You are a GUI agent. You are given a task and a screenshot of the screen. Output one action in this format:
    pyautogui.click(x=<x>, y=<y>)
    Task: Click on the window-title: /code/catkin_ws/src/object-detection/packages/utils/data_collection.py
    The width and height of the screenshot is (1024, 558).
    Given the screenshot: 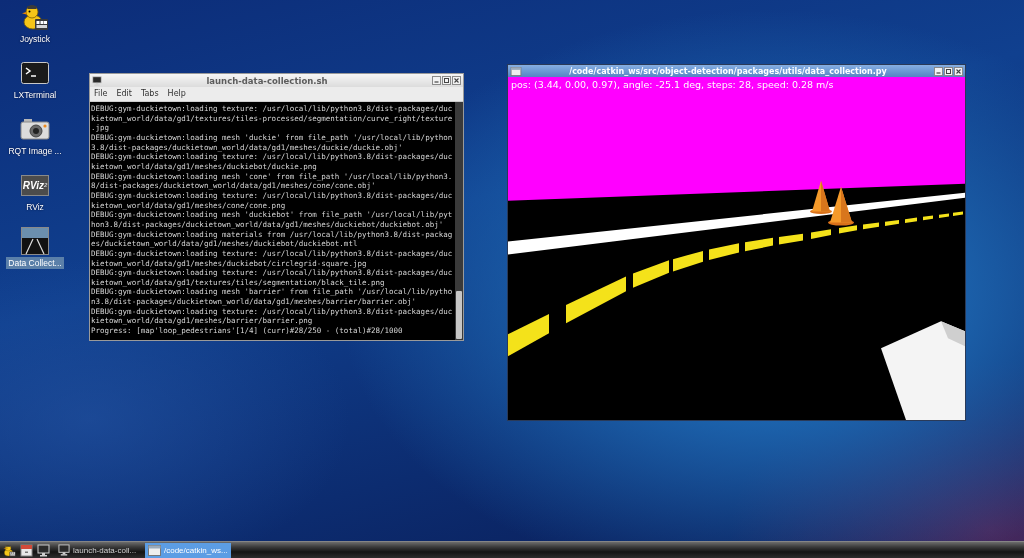 What is the action you would take?
    pyautogui.click(x=728, y=71)
    